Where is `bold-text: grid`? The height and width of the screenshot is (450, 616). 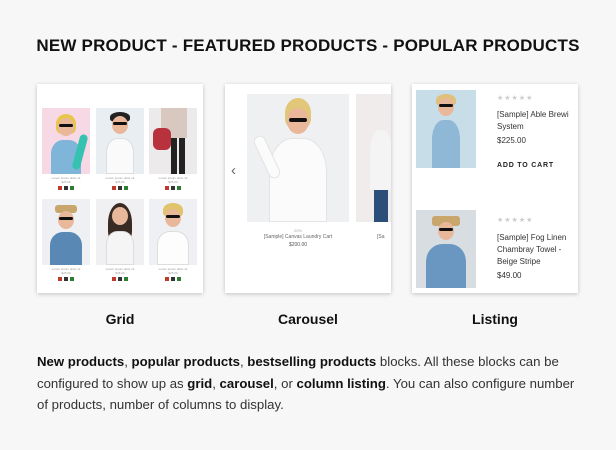 bold-text: grid is located at coordinates (200, 383).